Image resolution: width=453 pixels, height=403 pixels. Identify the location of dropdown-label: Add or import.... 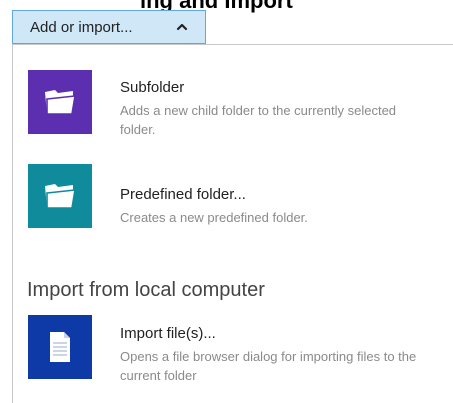
(81, 27).